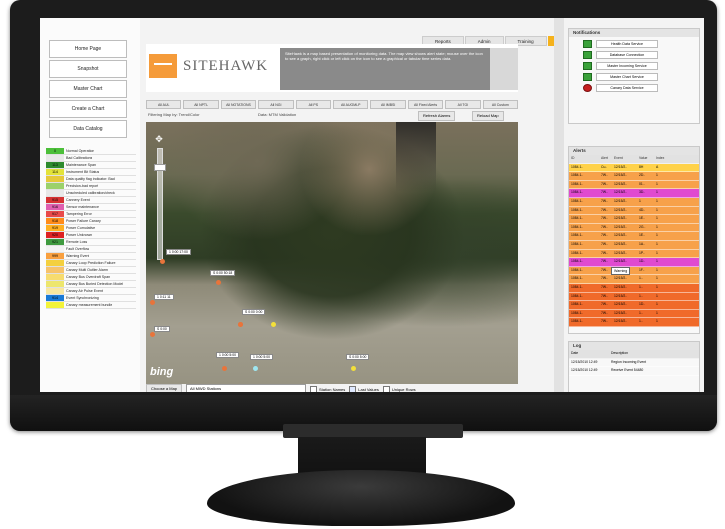  I want to click on alert-row: 1084.1.. 7W.. 12/15/2.. 2D.. 1, so click(634, 176).